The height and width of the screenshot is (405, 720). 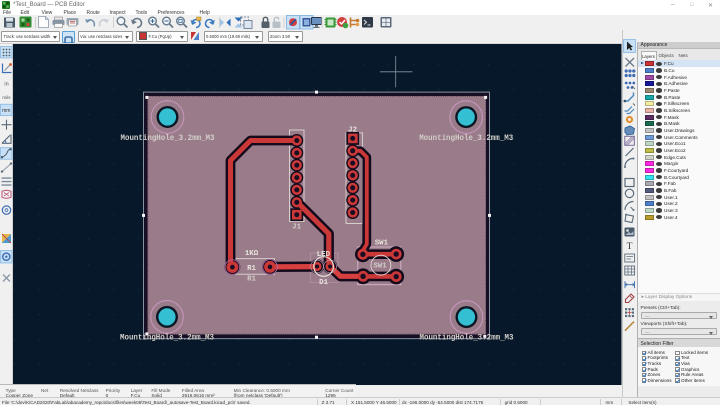 What do you see at coordinates (252, 254) in the screenshot?
I see `svg-text: 1KΩ` at bounding box center [252, 254].